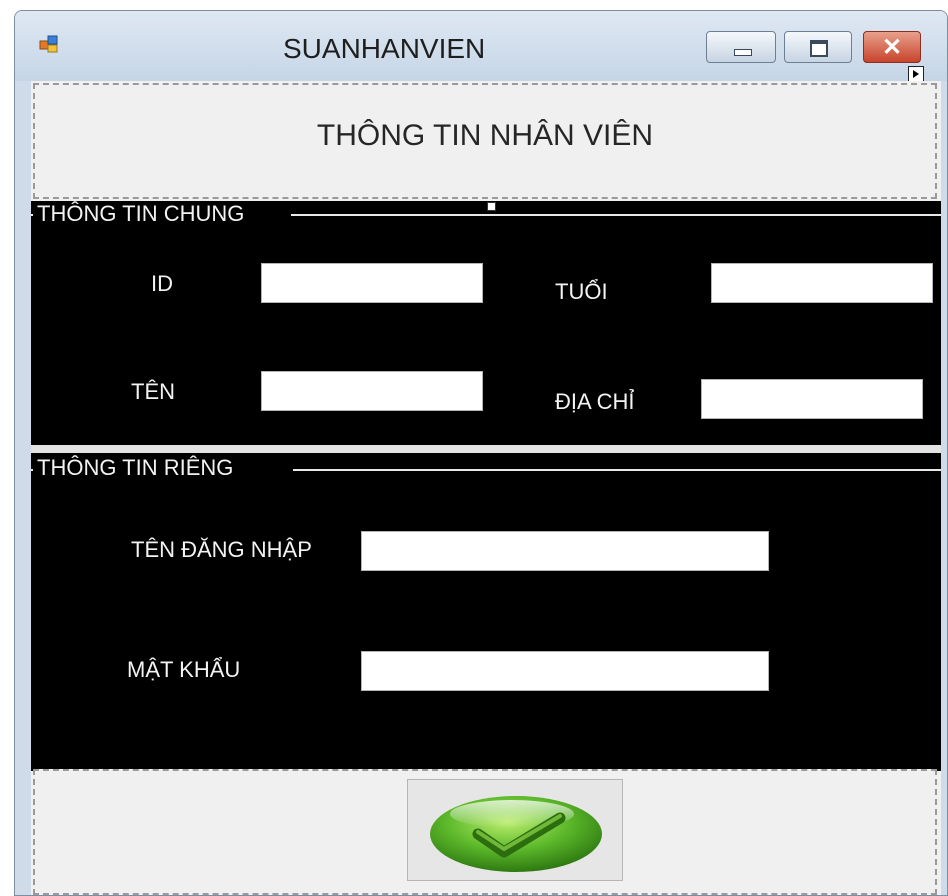  I want to click on maximize-button, so click(818, 47).